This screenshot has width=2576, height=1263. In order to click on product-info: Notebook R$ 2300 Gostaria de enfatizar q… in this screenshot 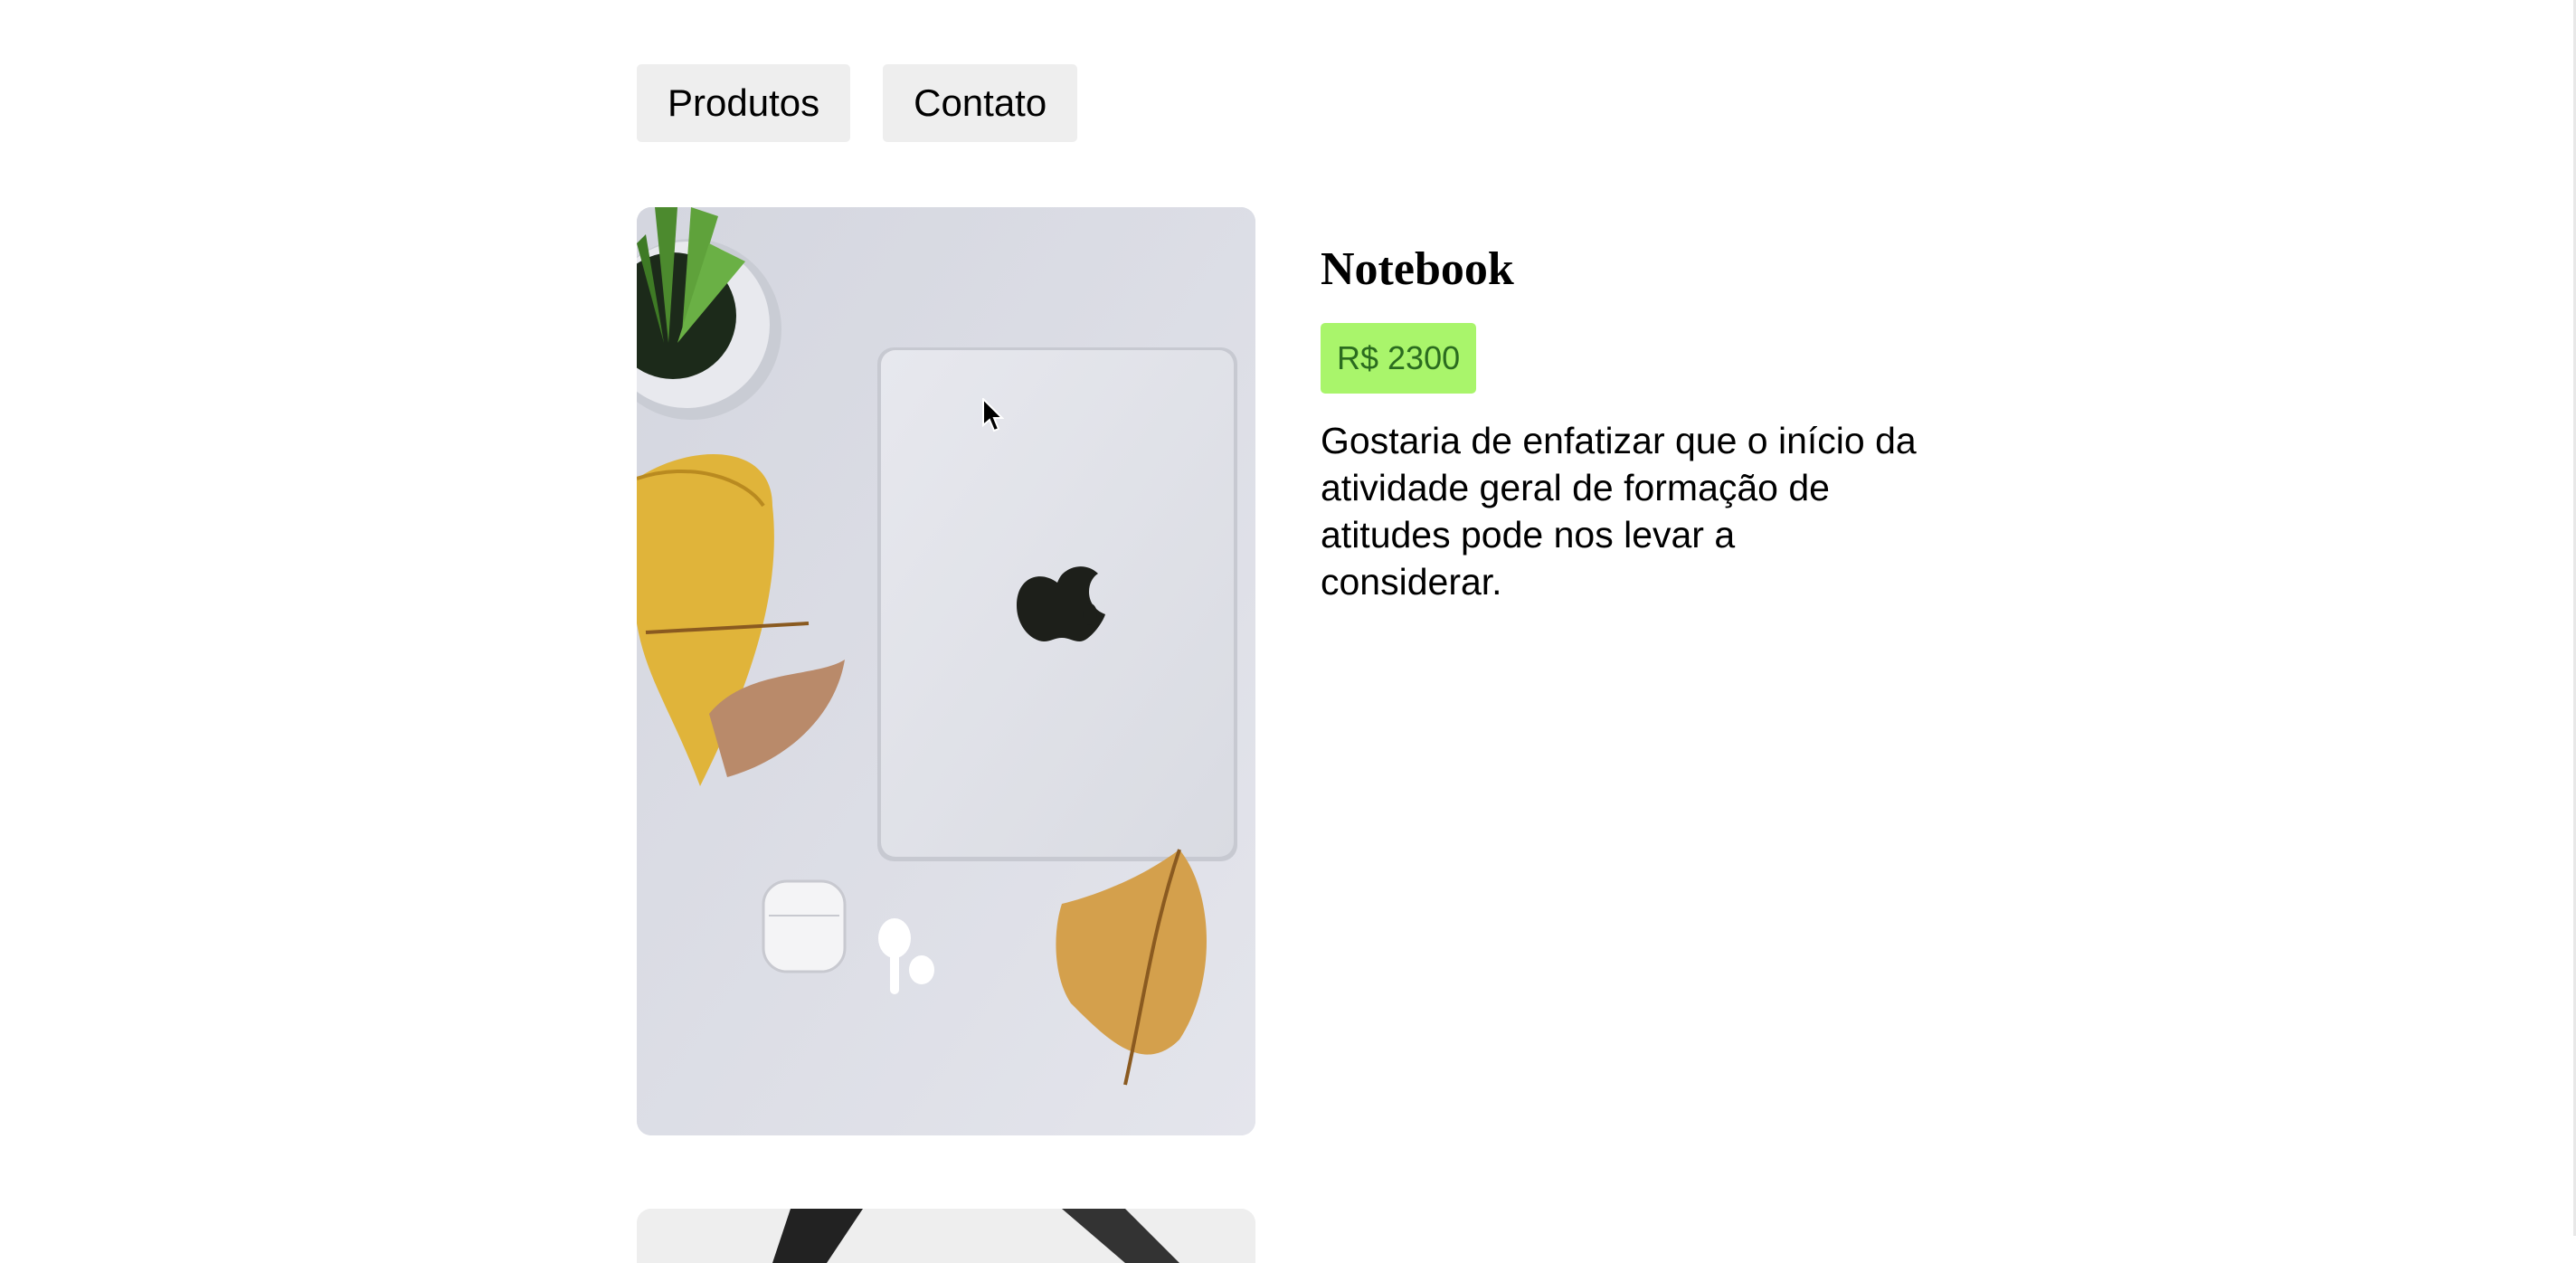, I will do `click(1637, 423)`.